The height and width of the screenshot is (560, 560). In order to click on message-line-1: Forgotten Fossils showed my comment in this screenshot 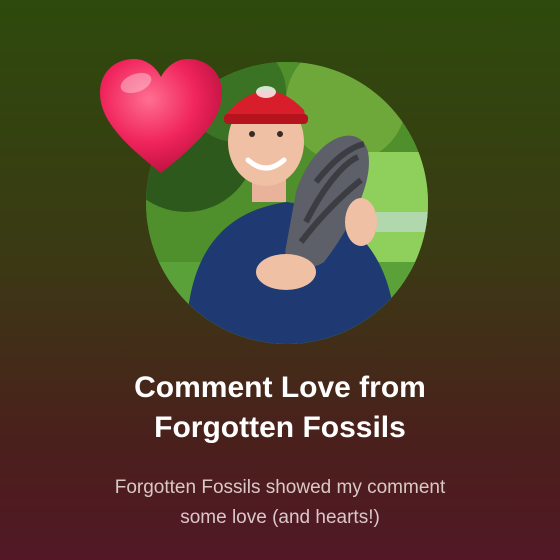, I will do `click(280, 487)`.